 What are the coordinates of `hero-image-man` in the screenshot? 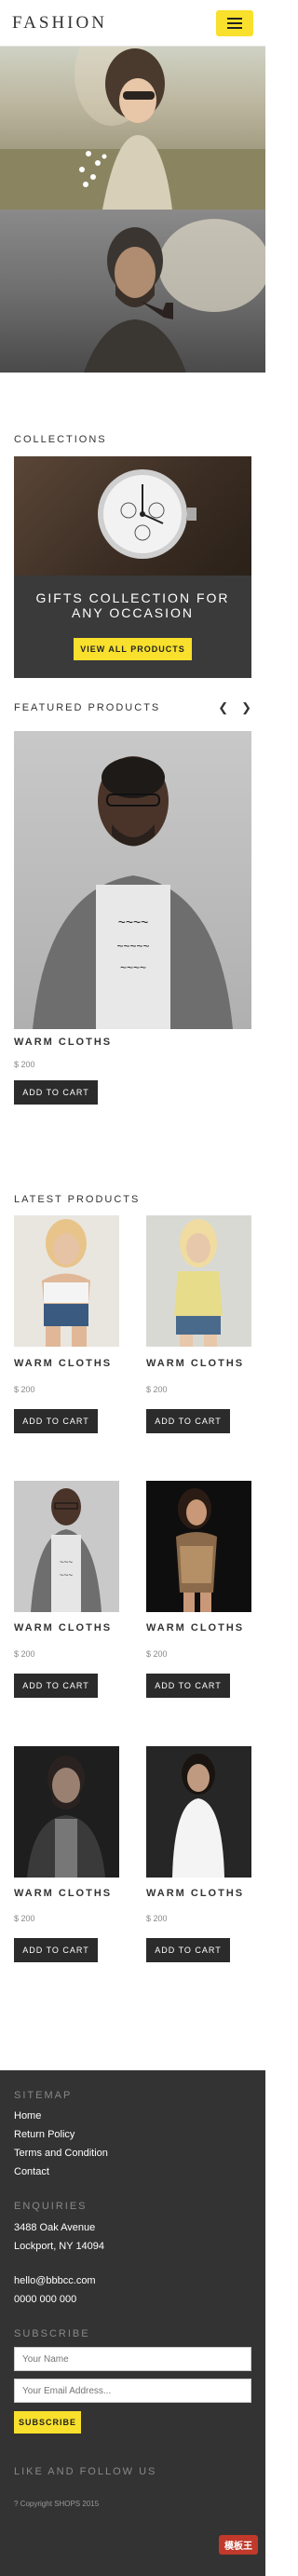 It's located at (132, 291).